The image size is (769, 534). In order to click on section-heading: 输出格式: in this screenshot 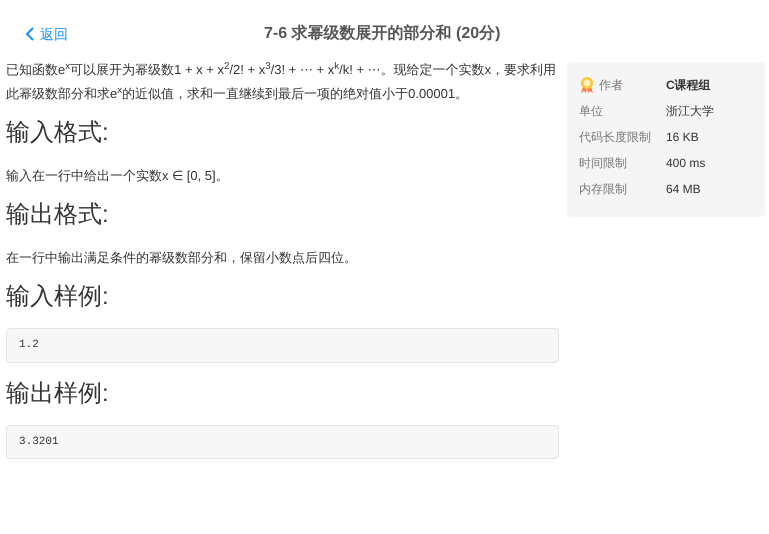, I will do `click(58, 215)`.